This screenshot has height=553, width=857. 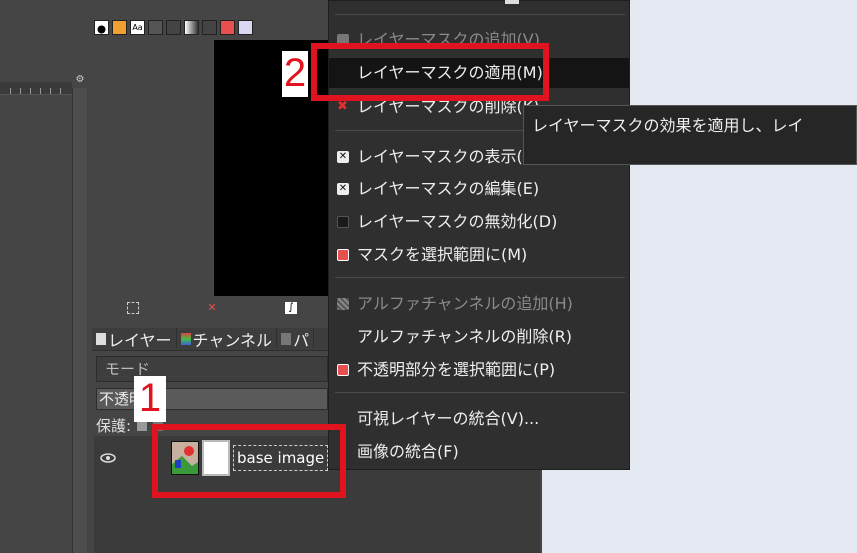 I want to click on alpha-to-selection-icon, so click(x=343, y=370).